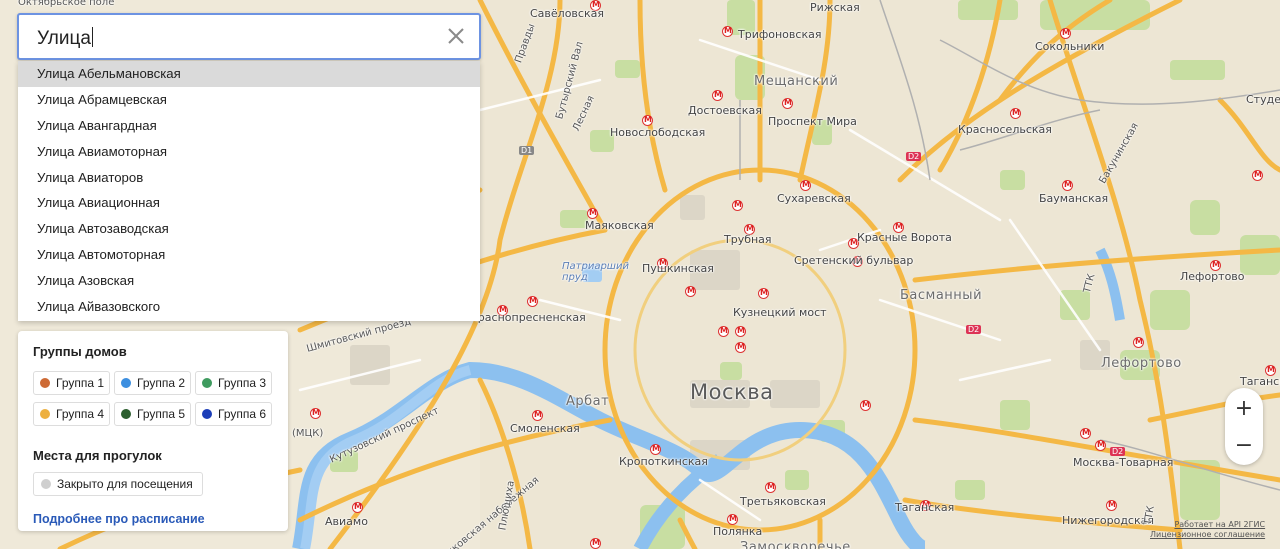 The height and width of the screenshot is (549, 1280). I want to click on map-label: Замоскворечье, so click(795, 544).